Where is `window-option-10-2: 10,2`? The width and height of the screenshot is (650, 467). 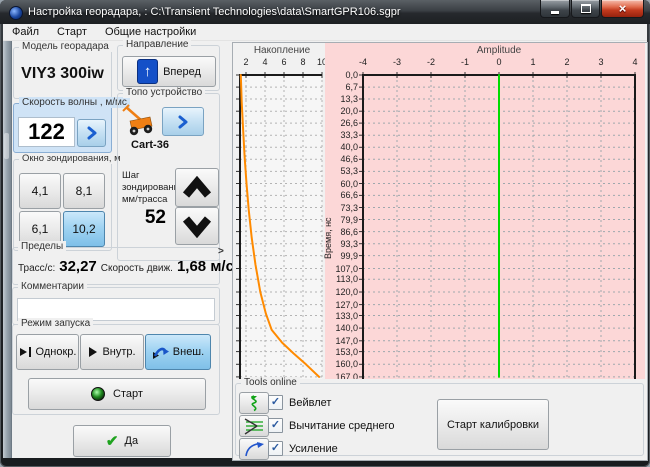 window-option-10-2: 10,2 is located at coordinates (84, 229).